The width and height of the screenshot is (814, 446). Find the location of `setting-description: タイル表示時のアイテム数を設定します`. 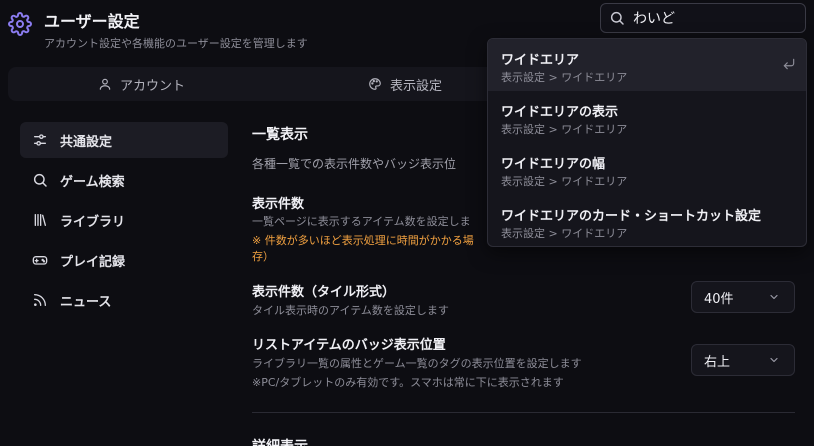

setting-description: タイル表示時のアイテム数を設定します is located at coordinates (350, 310).